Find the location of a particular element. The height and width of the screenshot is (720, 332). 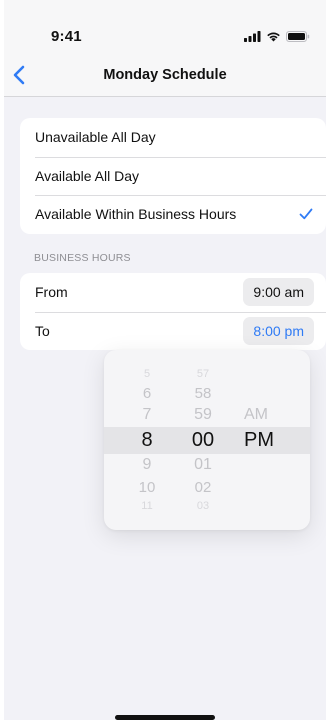

picker-item: AM is located at coordinates (262, 415).